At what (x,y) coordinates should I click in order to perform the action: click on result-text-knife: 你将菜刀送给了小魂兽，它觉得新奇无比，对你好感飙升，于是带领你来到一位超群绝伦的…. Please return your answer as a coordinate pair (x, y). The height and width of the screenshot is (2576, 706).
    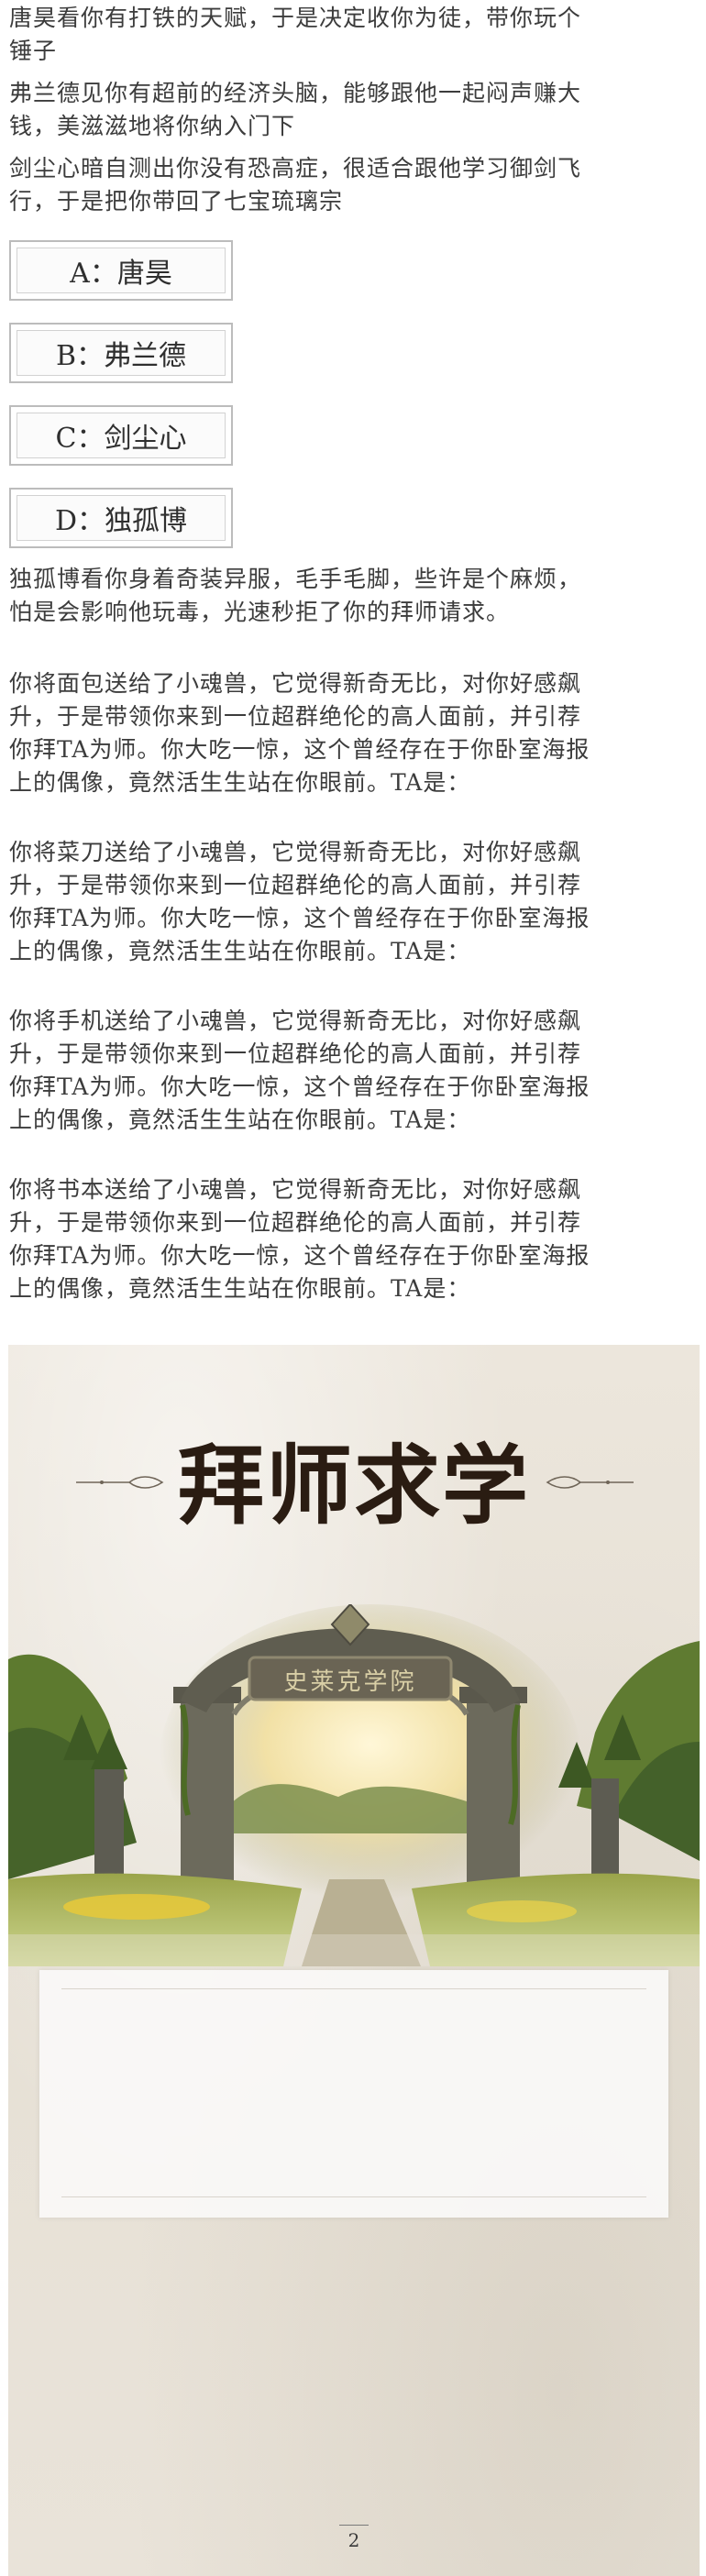
    Looking at the image, I should click on (299, 901).